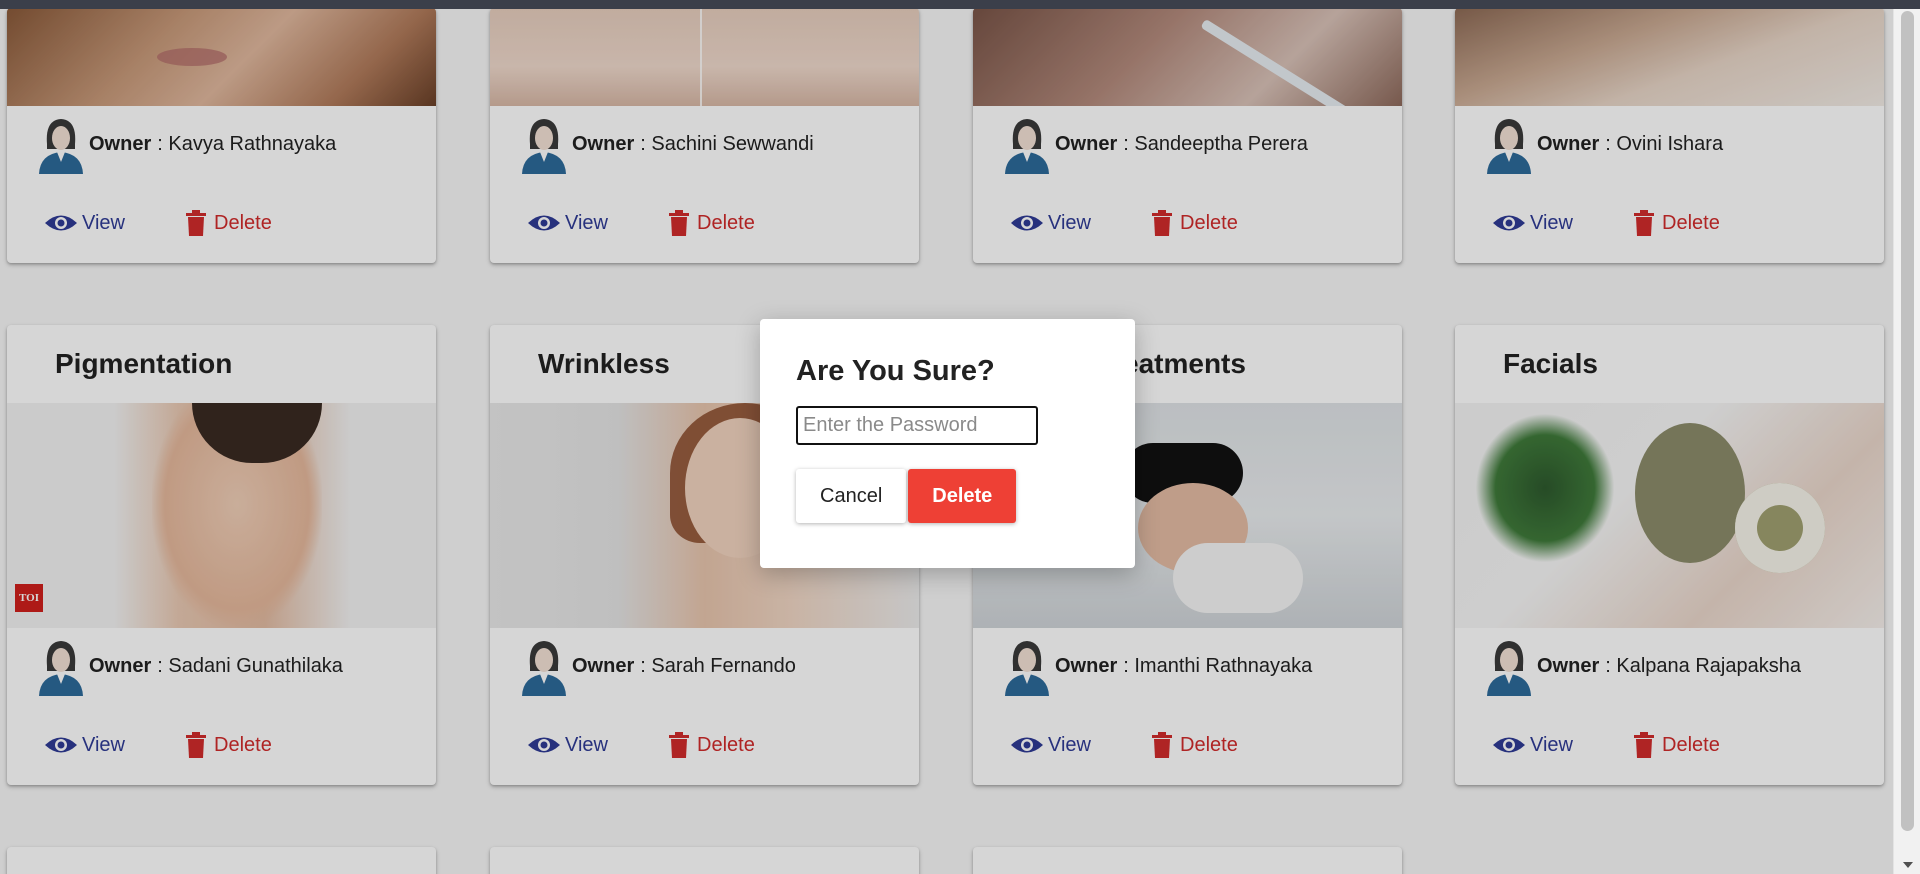 This screenshot has height=874, width=1920. I want to click on dialog-actions: Cancel Delete, so click(947, 496).